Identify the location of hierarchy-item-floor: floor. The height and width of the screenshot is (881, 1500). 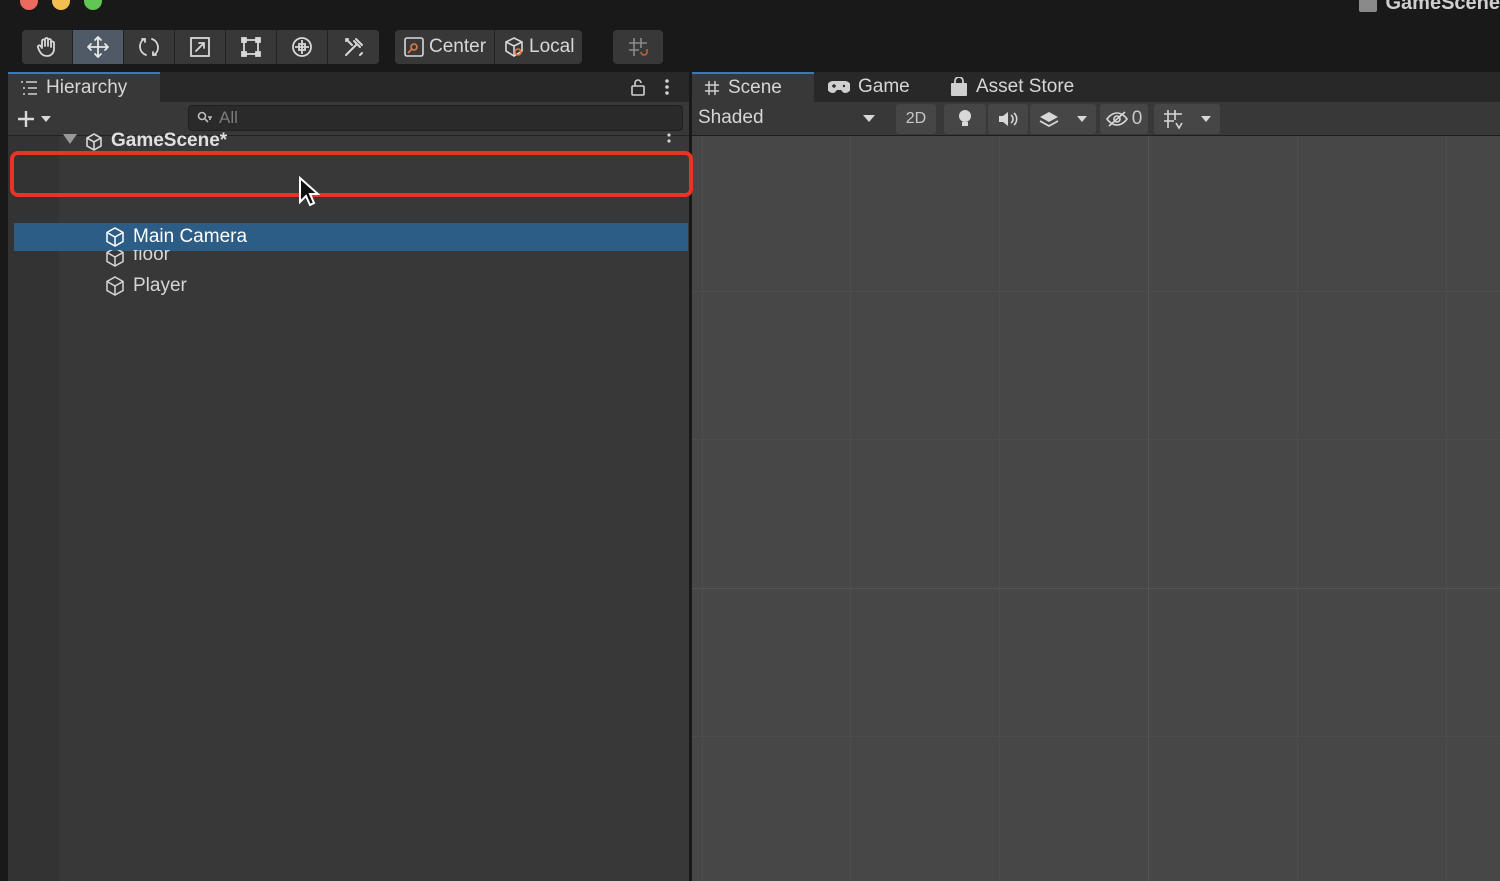
(348, 261).